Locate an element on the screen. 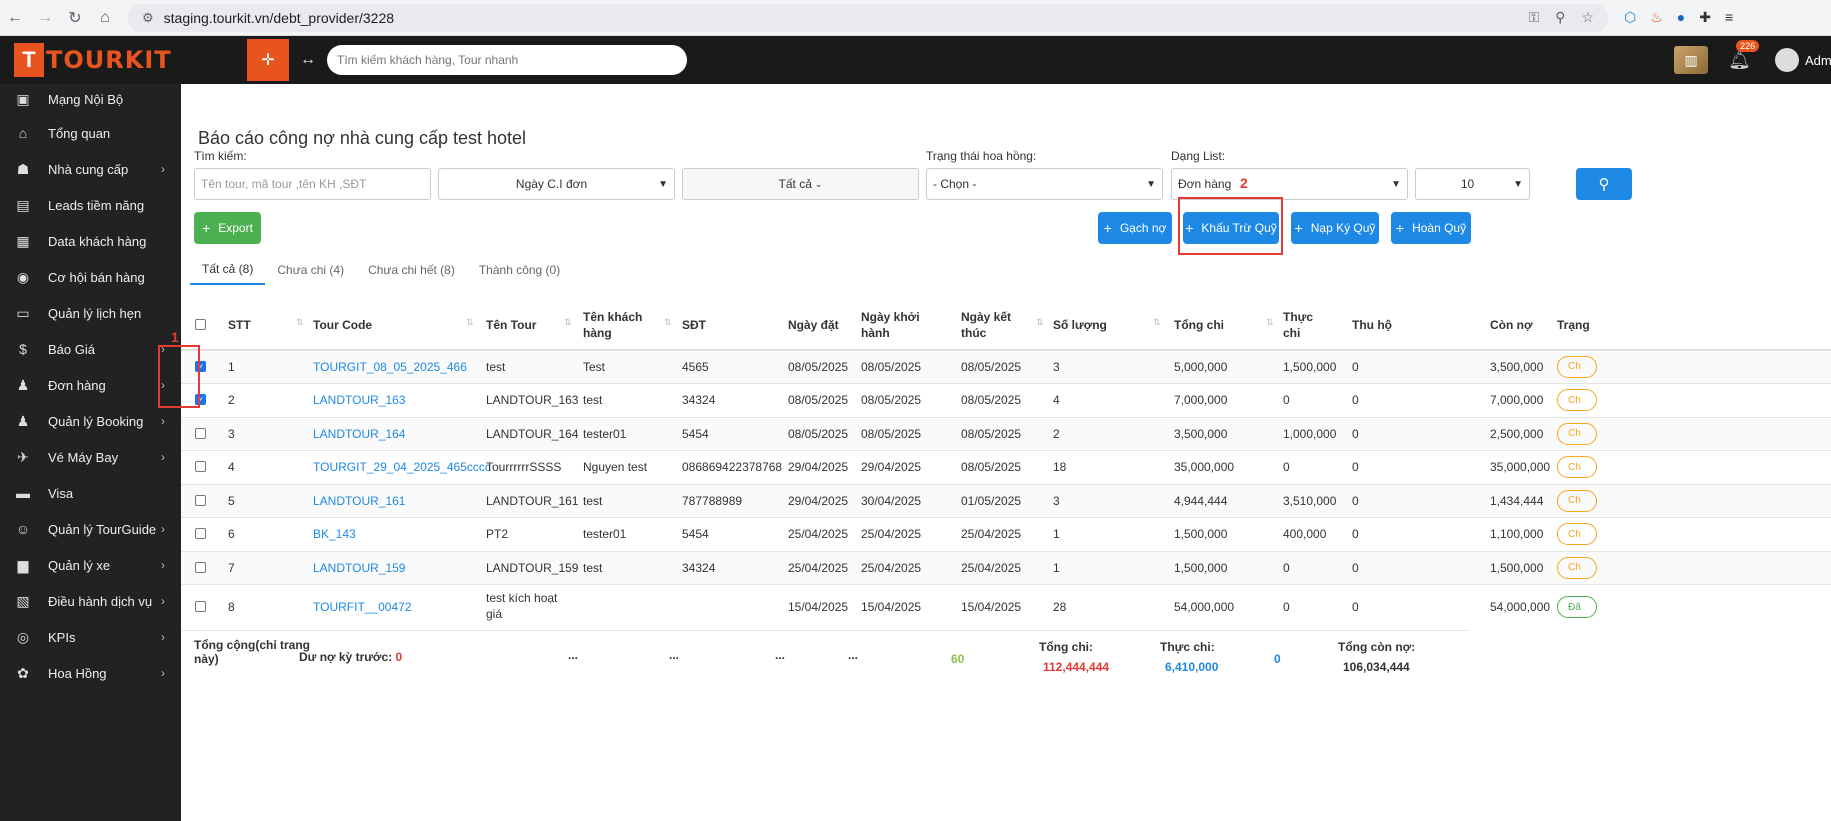 This screenshot has height=821, width=1831. sidebar-item: $ Báo Giá › is located at coordinates (90, 349).